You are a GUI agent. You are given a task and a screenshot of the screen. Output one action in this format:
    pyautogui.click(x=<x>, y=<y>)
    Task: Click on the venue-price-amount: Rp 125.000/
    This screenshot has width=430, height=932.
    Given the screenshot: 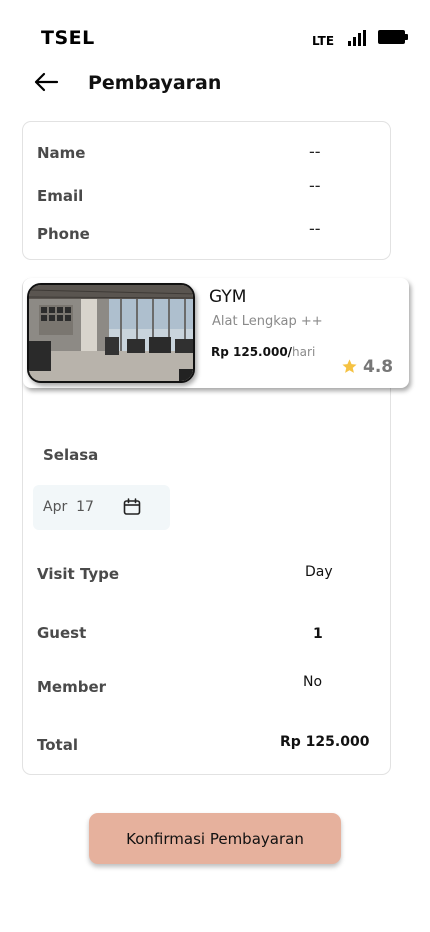 What is the action you would take?
    pyautogui.click(x=252, y=352)
    